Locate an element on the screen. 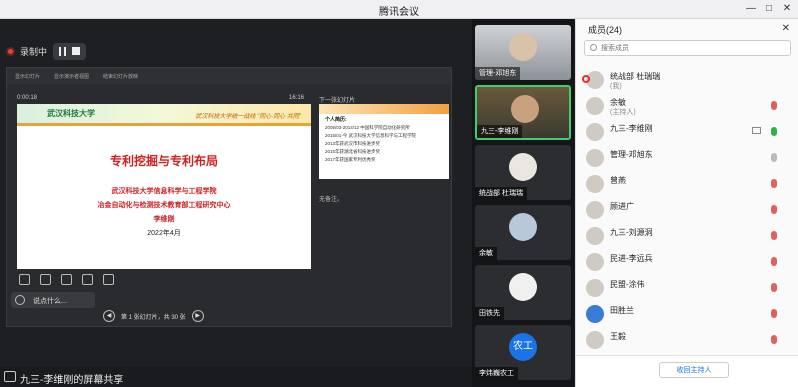  member-row: 余敏 (主持人) is located at coordinates (687, 106).